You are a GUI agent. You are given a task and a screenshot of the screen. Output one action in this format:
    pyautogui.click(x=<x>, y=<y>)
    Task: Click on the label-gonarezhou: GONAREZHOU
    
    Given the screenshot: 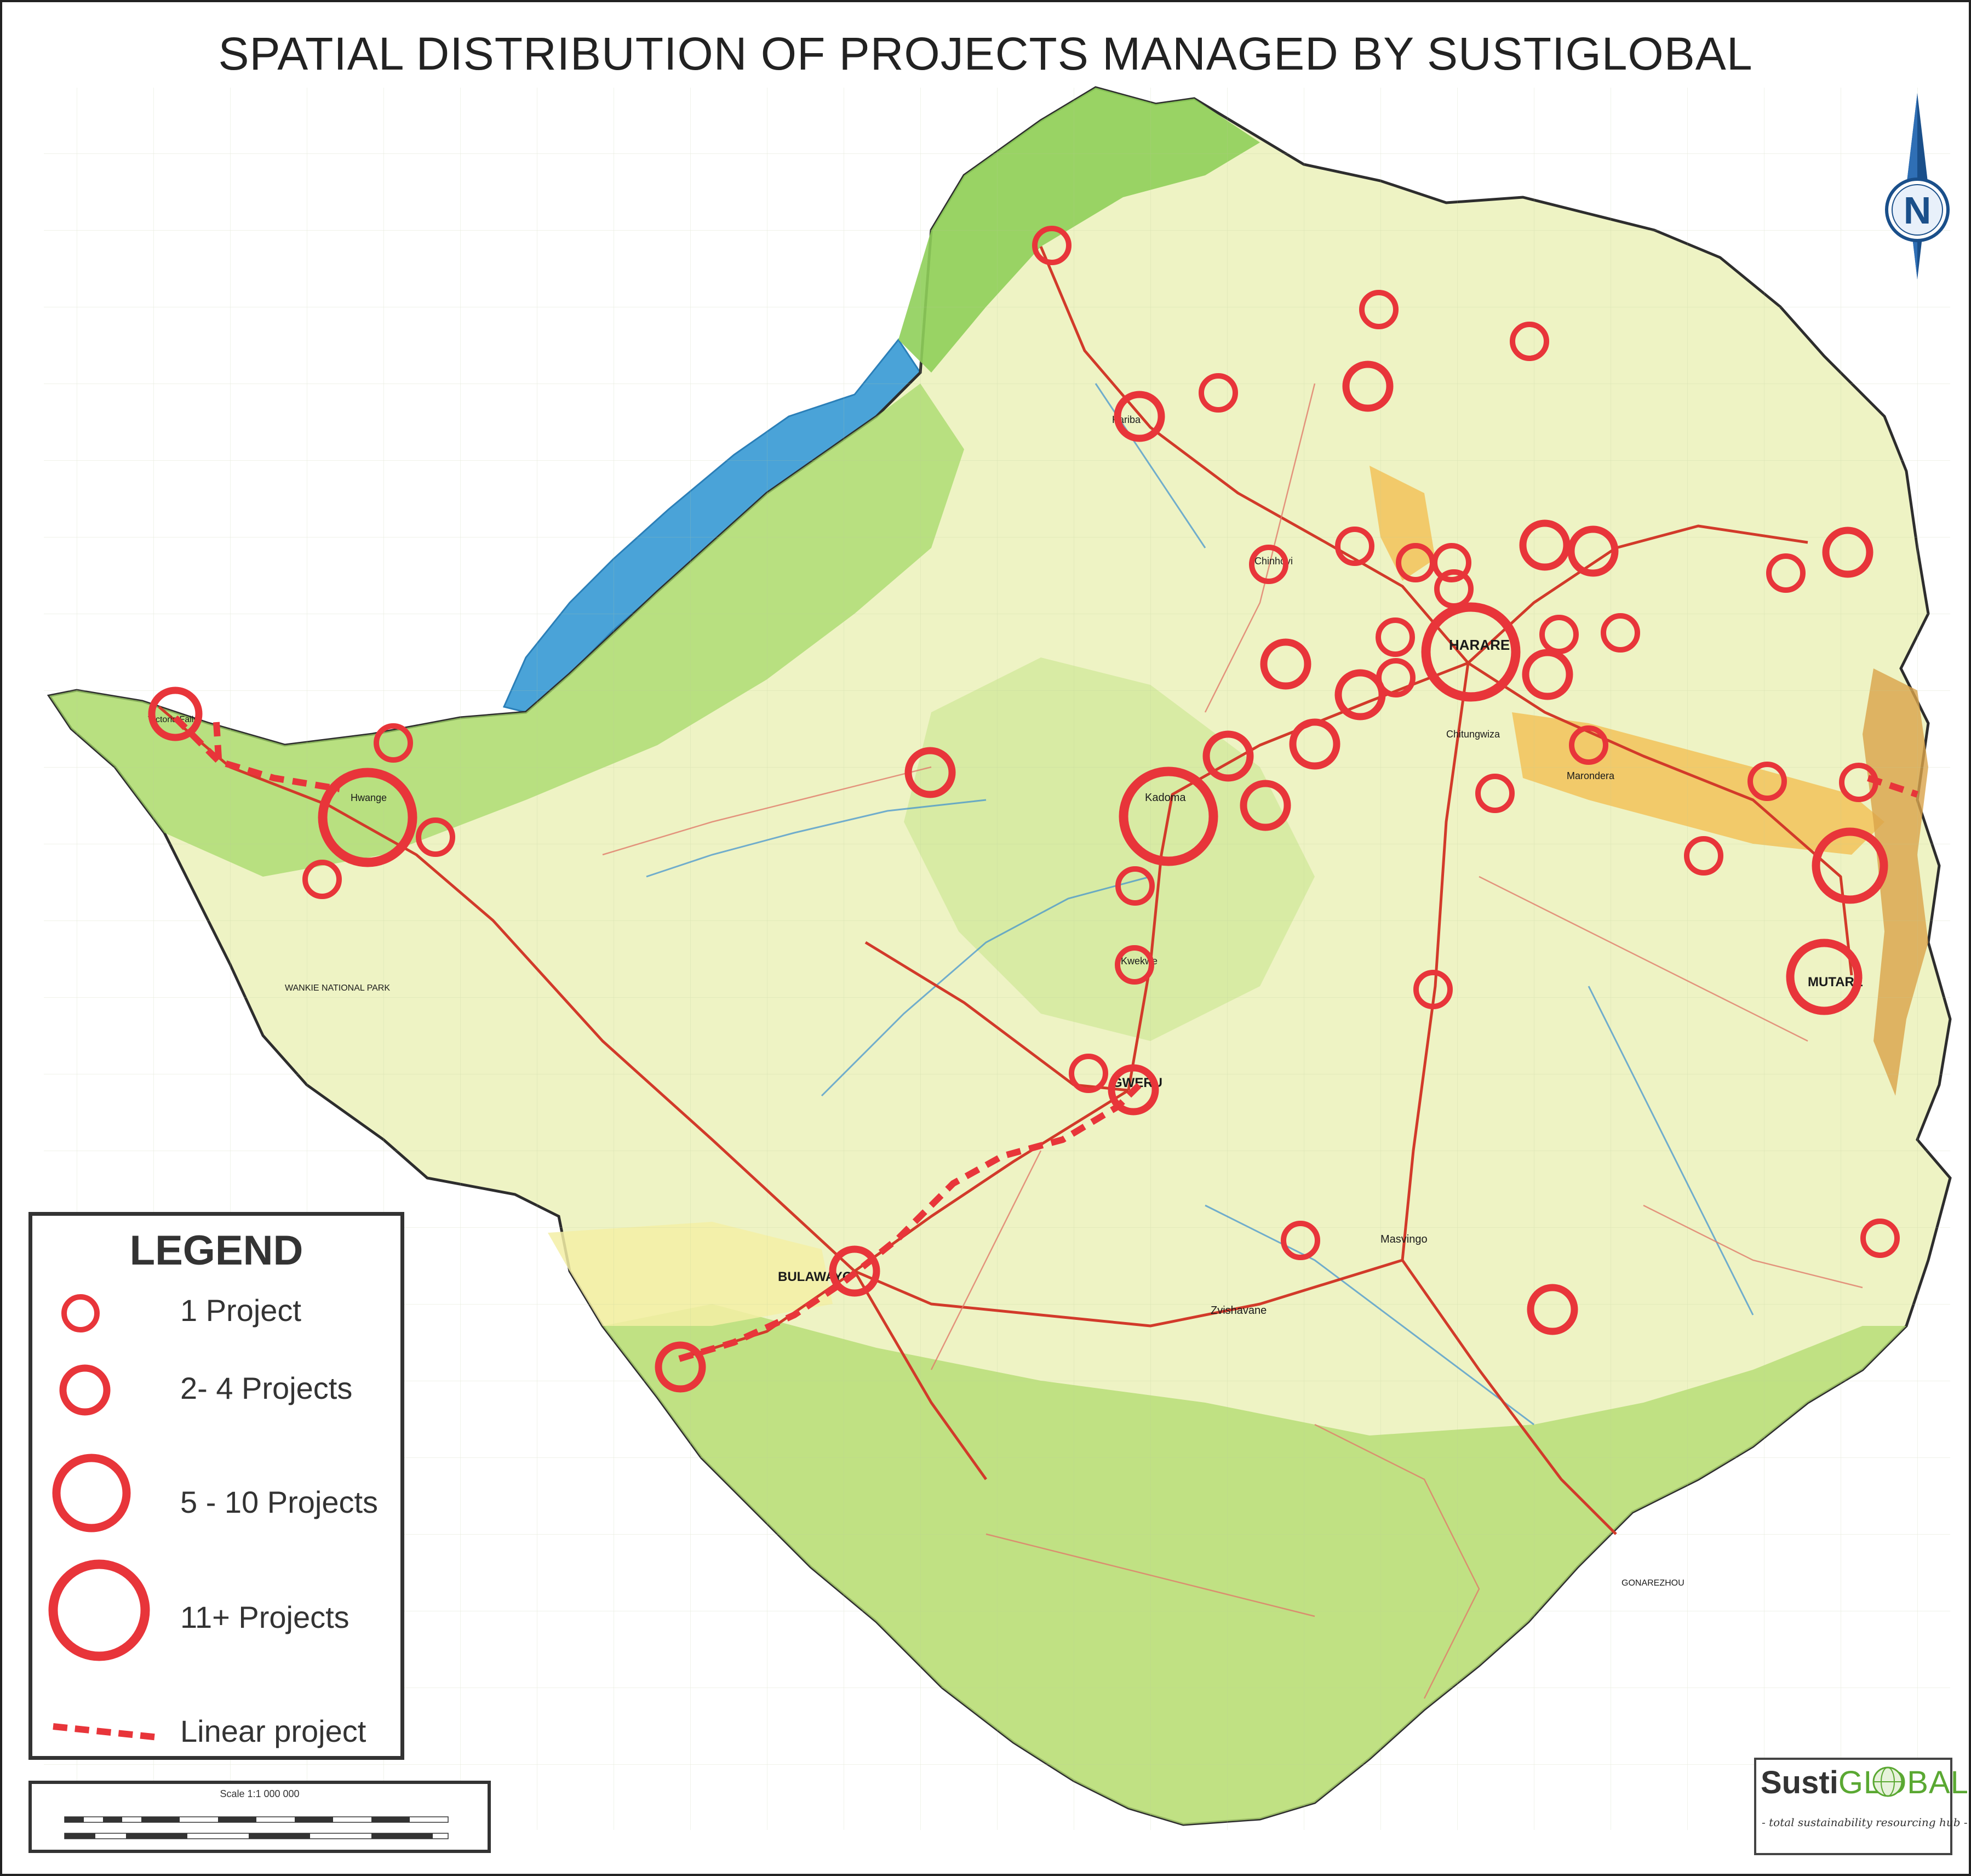 What is the action you would take?
    pyautogui.click(x=1653, y=1583)
    